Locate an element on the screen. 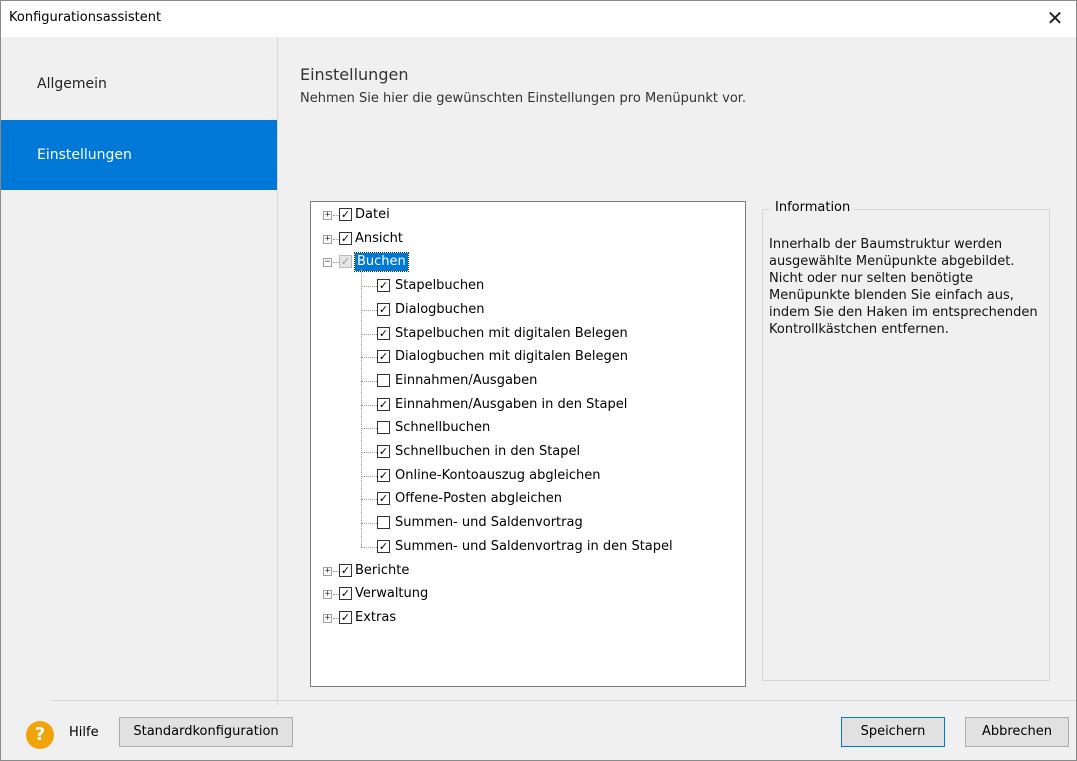 The width and height of the screenshot is (1077, 761). save-button: Speichern is located at coordinates (893, 732).